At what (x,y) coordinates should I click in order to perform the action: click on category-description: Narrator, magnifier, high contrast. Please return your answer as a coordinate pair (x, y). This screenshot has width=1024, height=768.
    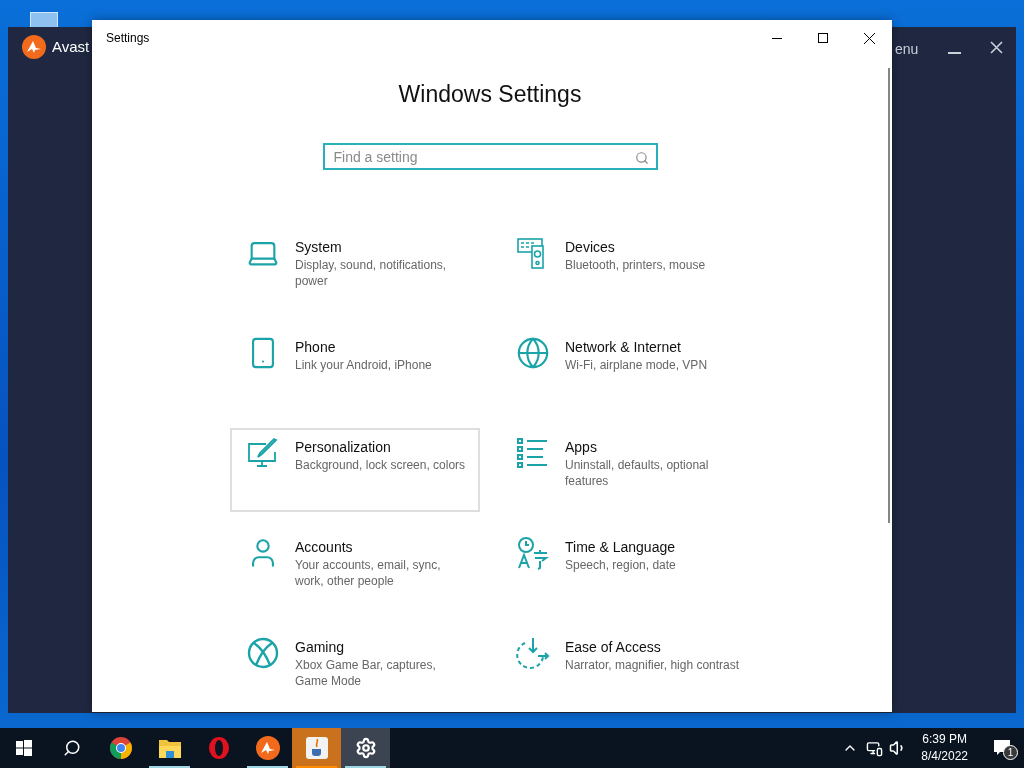
    Looking at the image, I should click on (652, 665).